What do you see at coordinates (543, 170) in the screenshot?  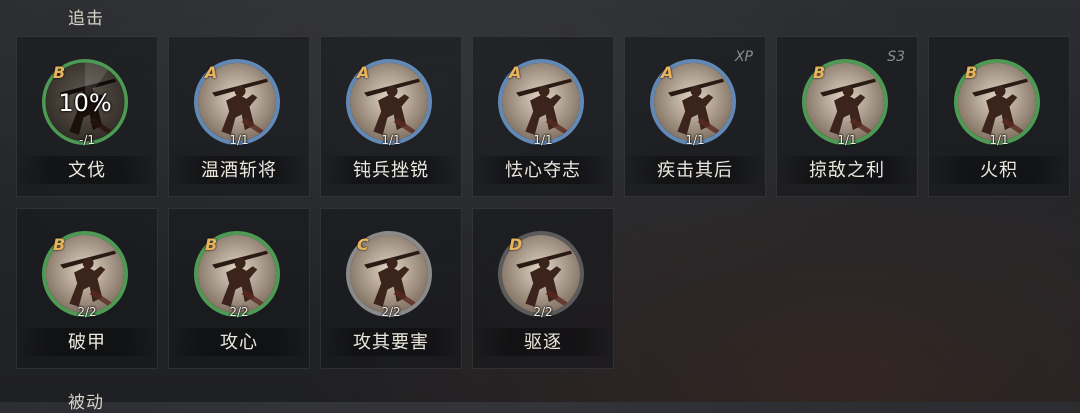 I see `skill-name: 怯心夺志` at bounding box center [543, 170].